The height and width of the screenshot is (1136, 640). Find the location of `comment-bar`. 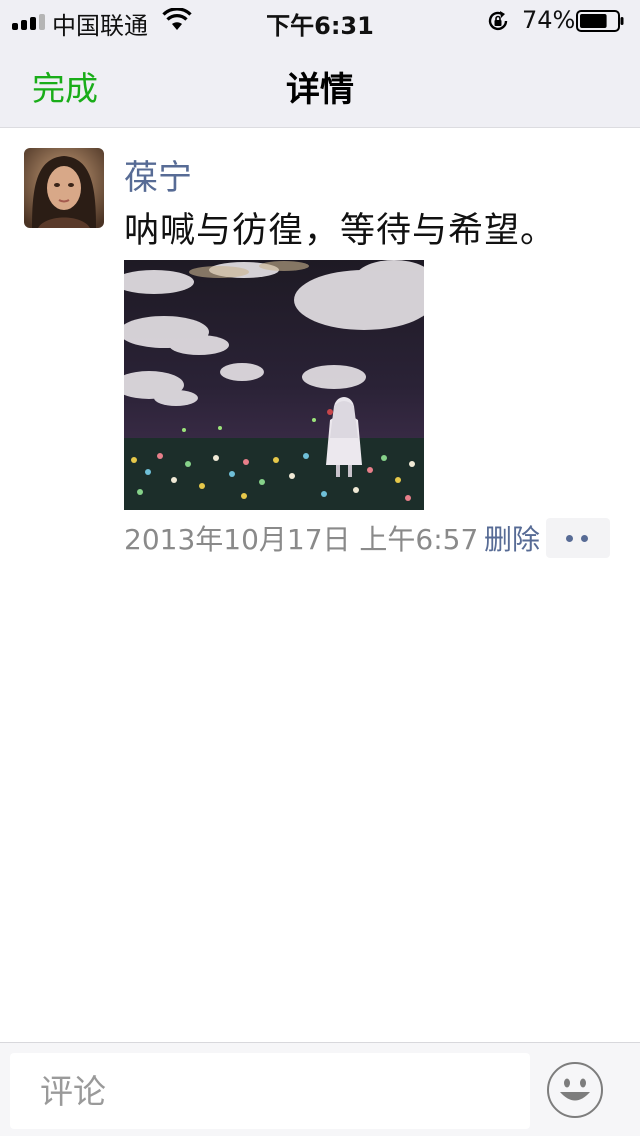

comment-bar is located at coordinates (320, 1089).